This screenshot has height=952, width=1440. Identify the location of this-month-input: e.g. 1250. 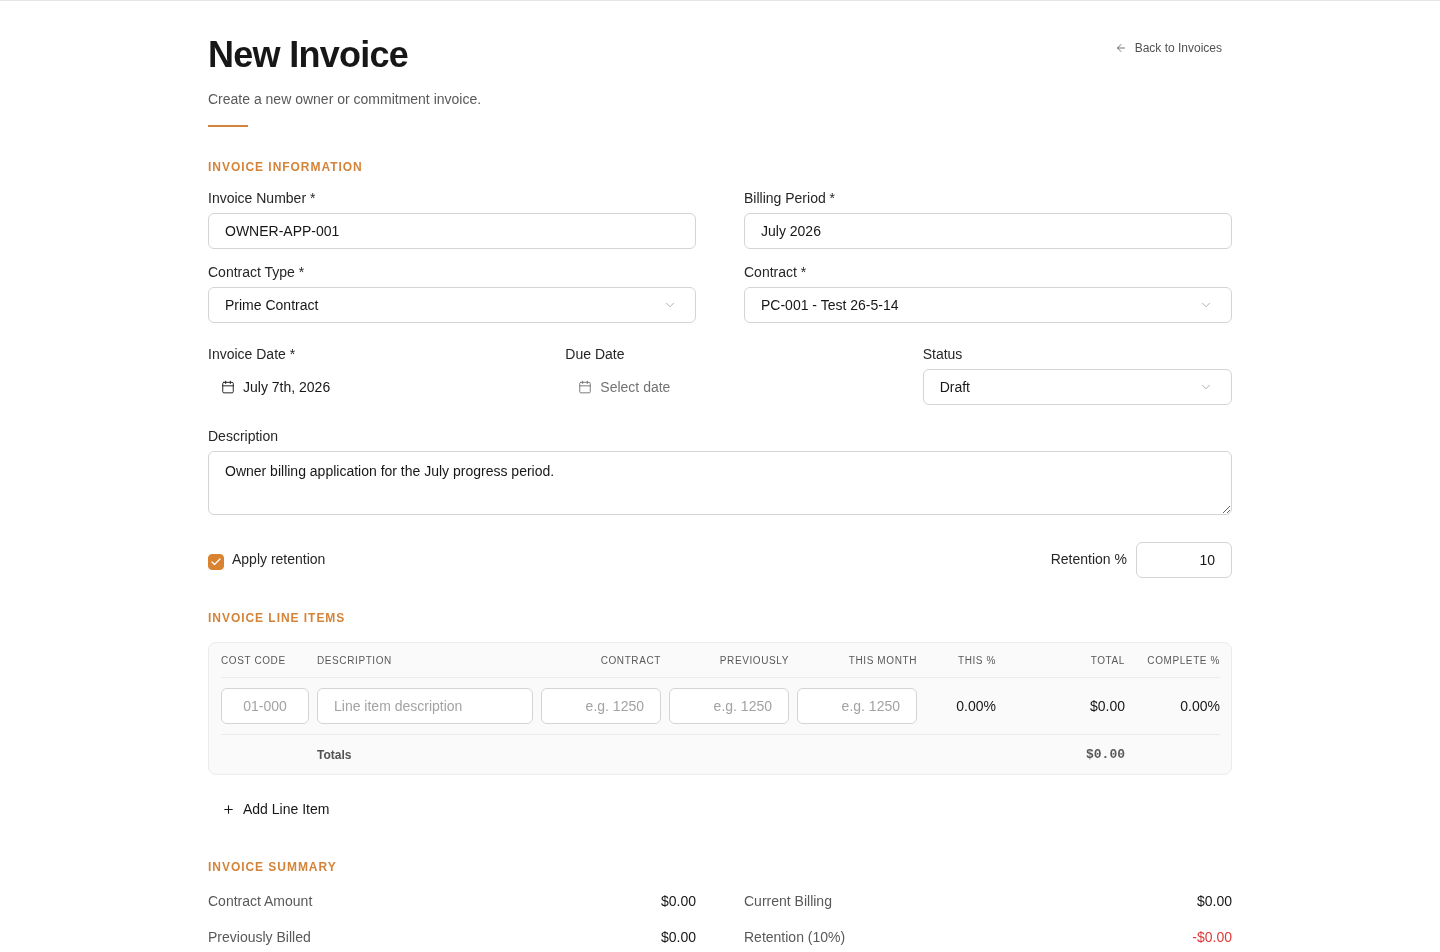
(857, 706).